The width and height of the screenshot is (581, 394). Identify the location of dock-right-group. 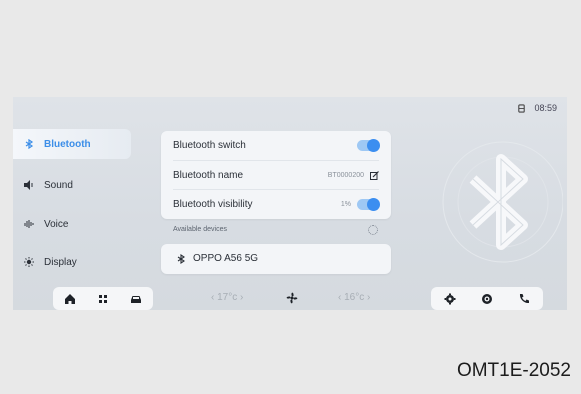
(487, 298).